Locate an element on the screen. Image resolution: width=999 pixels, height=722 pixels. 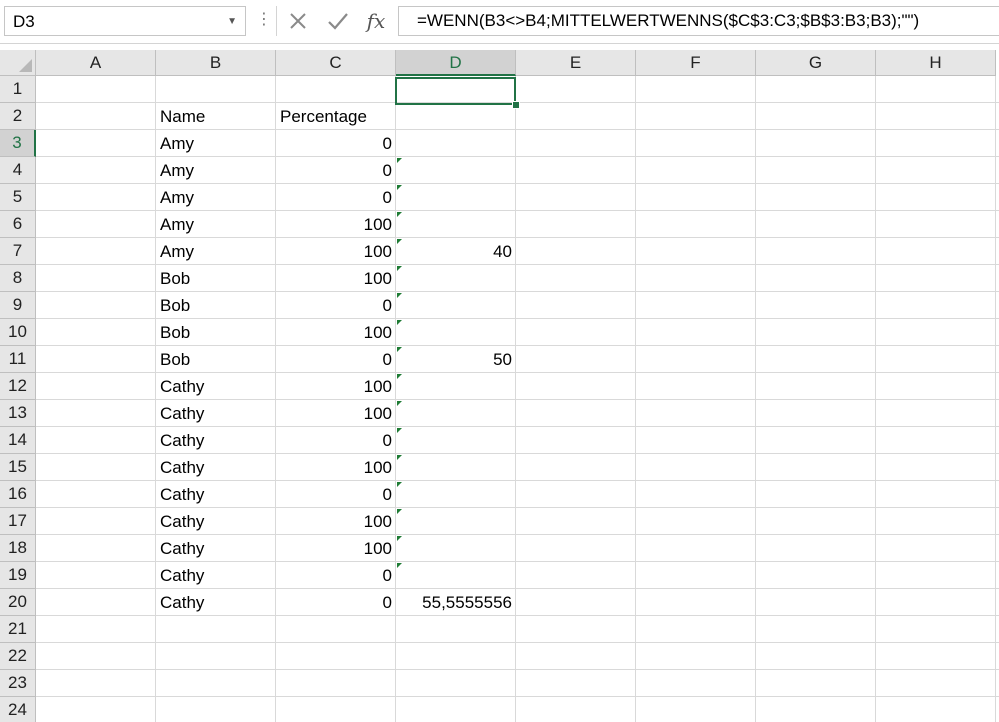
header-percentage-cell: Percentage is located at coordinates (336, 116).